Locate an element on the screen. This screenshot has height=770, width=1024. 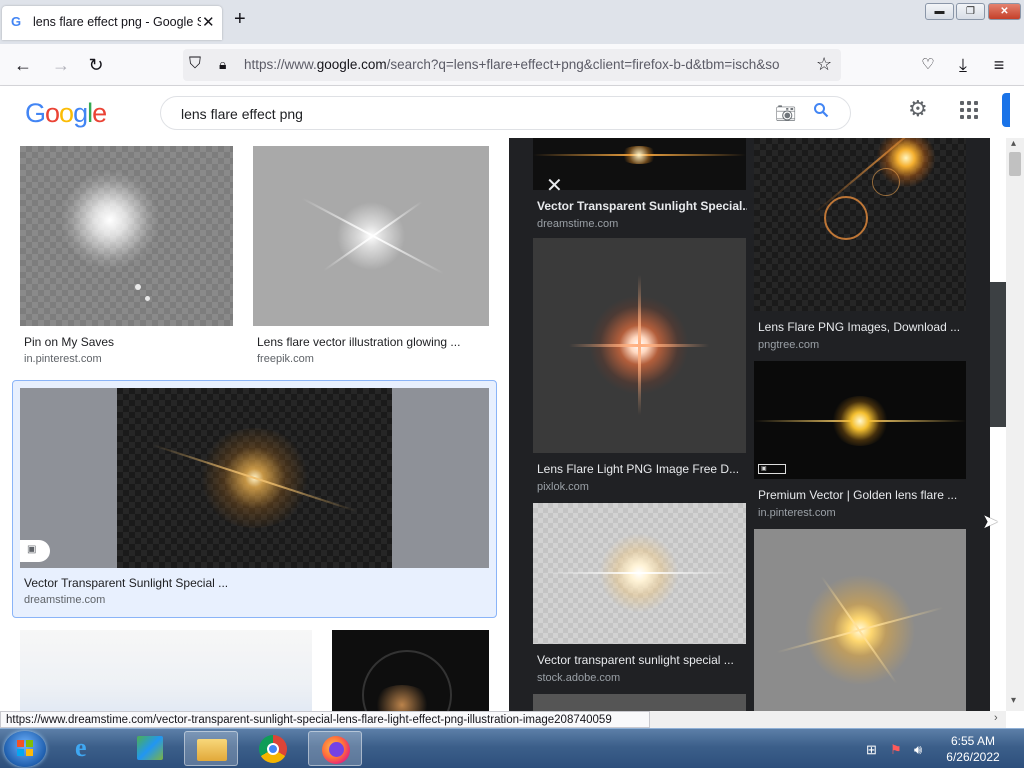
scroll-right-icon: › is located at coordinates (996, 718).